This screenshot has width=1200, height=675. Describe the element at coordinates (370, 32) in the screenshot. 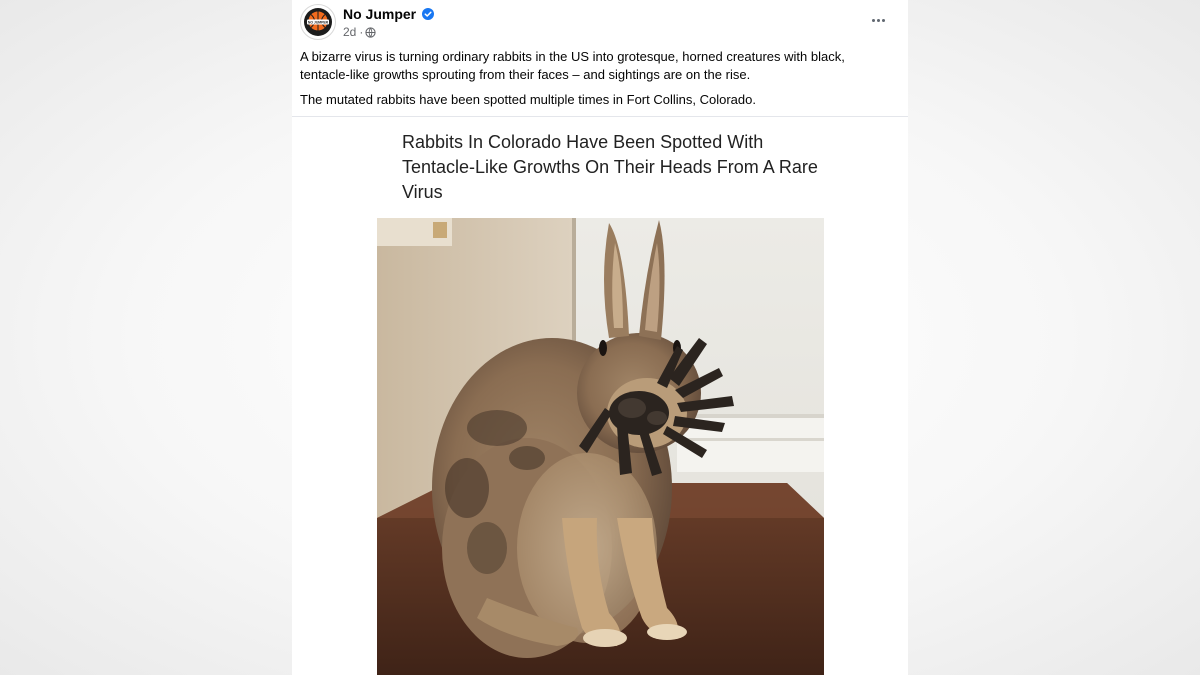

I see `globe-icon` at that location.